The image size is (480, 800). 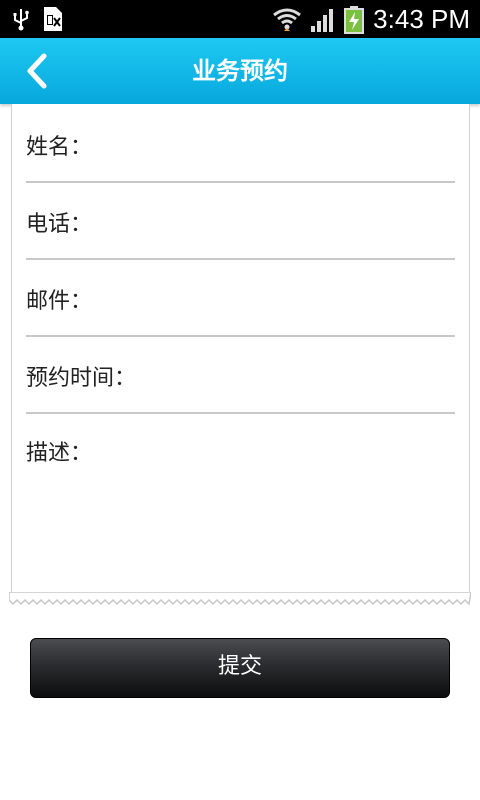 What do you see at coordinates (287, 22) in the screenshot?
I see `wifi-icon` at bounding box center [287, 22].